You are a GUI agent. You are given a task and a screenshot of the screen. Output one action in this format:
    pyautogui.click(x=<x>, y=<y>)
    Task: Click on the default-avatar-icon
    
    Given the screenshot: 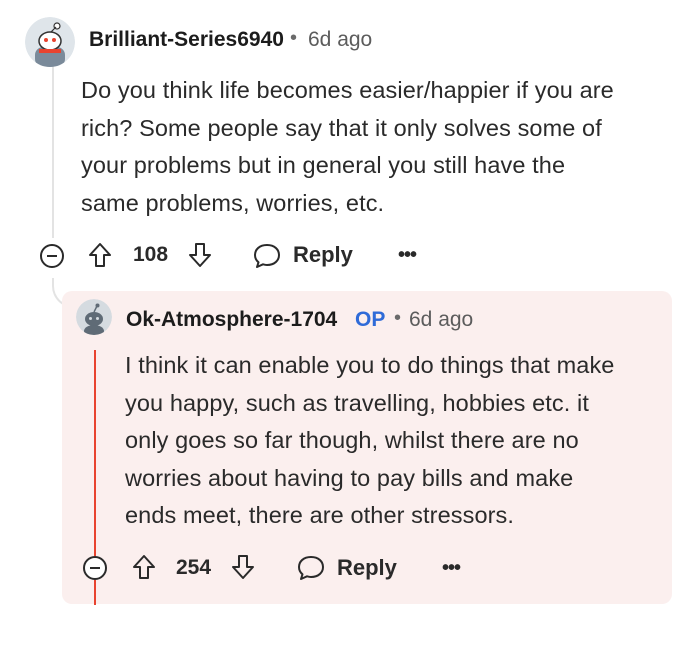 What is the action you would take?
    pyautogui.click(x=94, y=317)
    